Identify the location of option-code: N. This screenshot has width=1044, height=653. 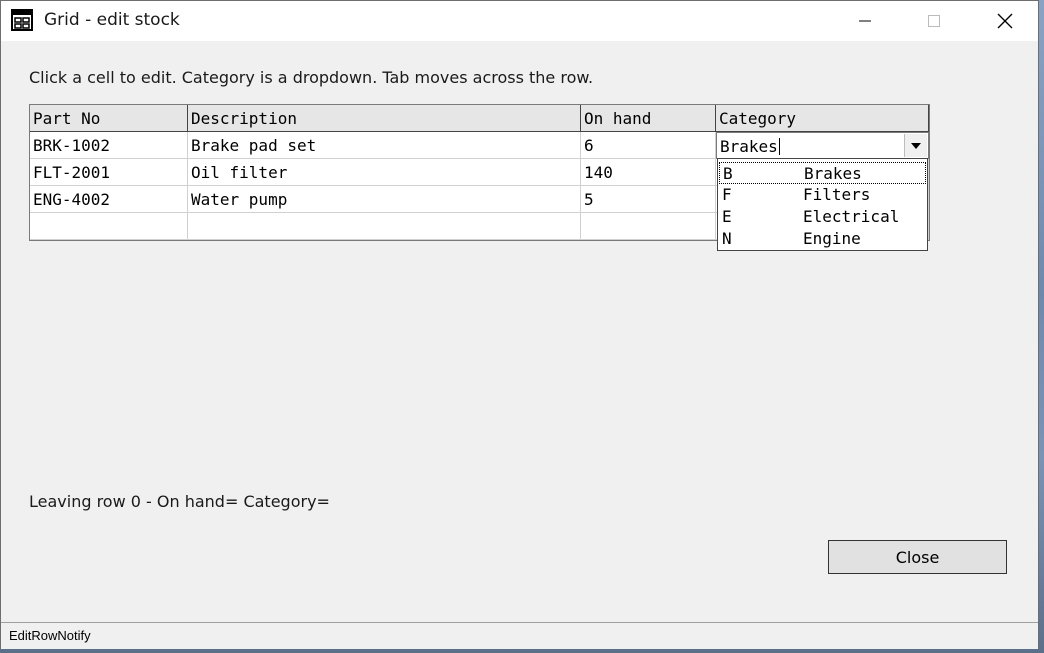
(727, 238).